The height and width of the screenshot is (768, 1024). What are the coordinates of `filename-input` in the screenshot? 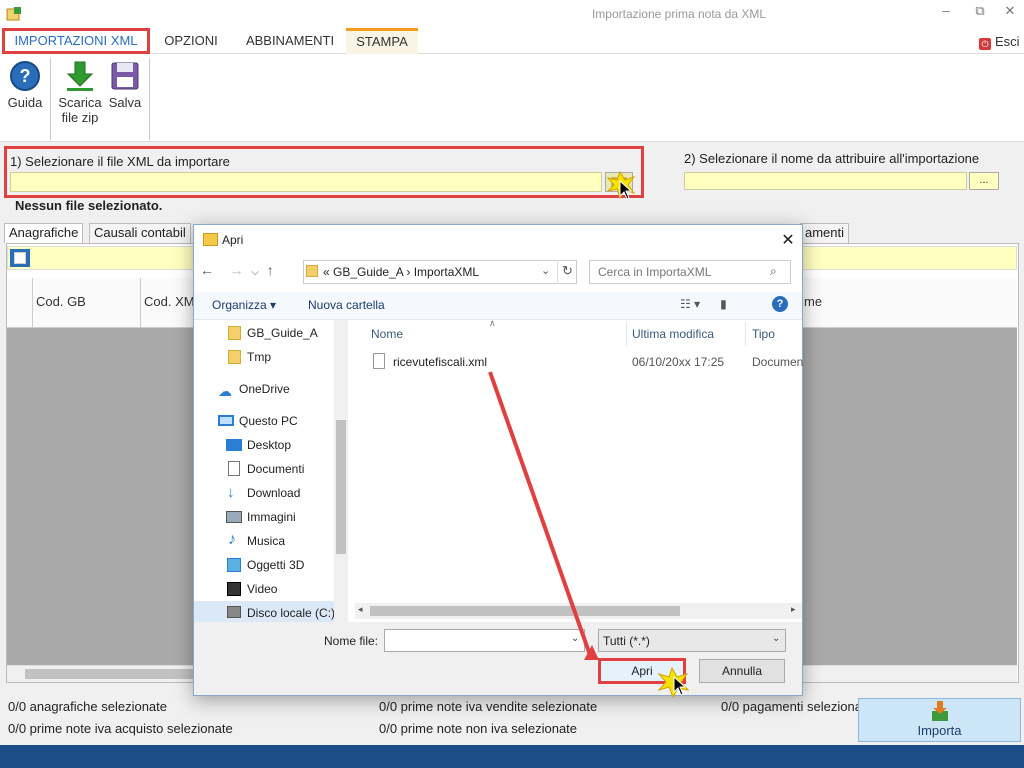 It's located at (484, 640).